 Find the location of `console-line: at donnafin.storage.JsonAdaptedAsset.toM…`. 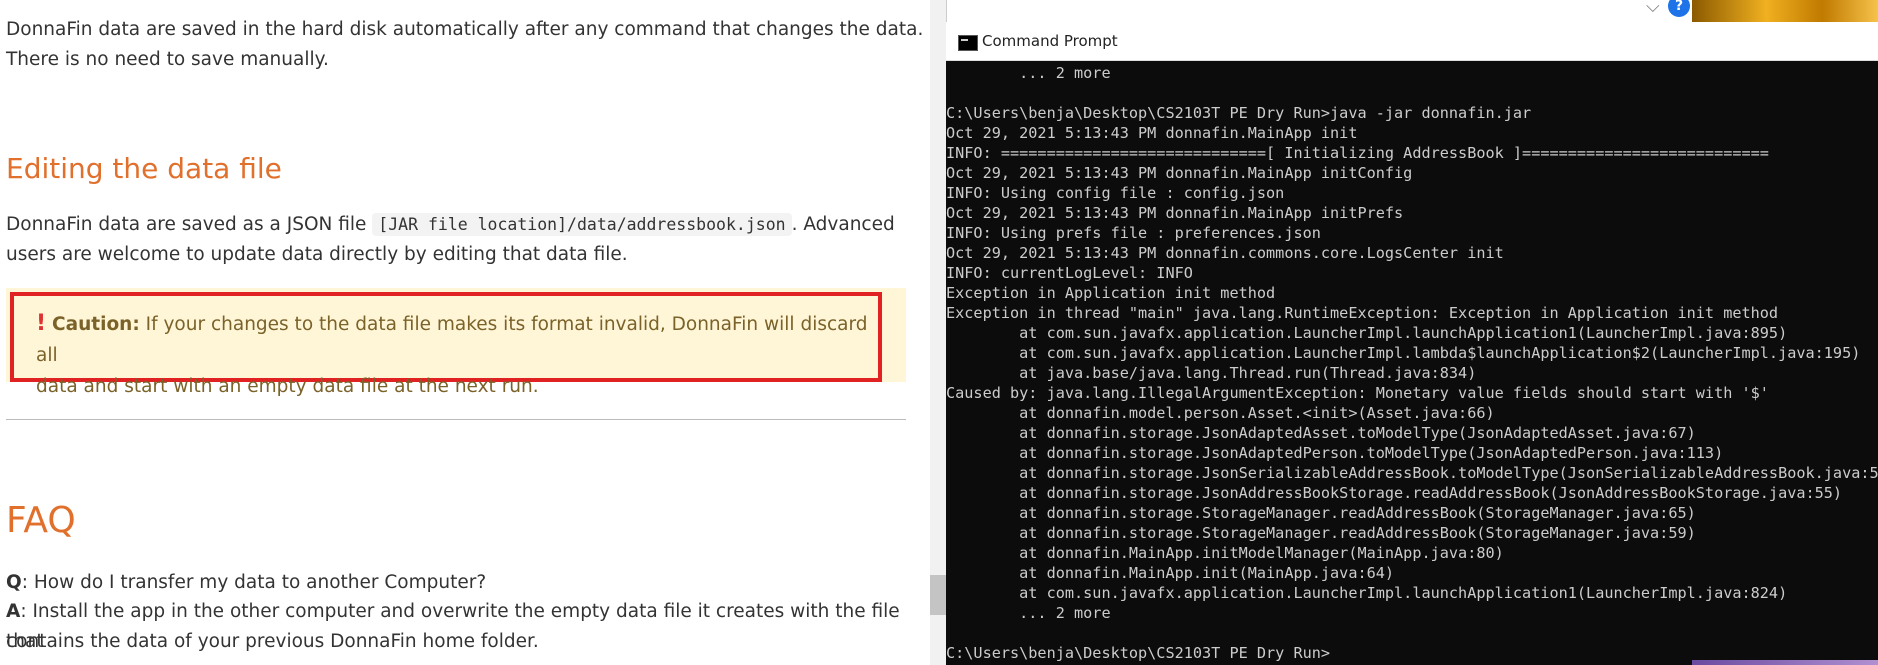

console-line: at donnafin.storage.JsonAdaptedAsset.toM… is located at coordinates (1321, 433).